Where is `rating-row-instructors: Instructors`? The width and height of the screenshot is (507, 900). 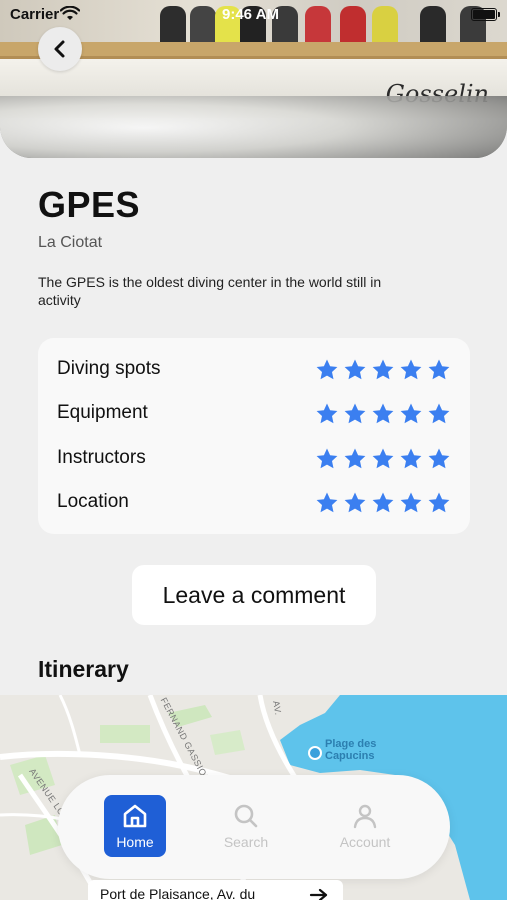
rating-row-instructors: Instructors is located at coordinates (254, 459).